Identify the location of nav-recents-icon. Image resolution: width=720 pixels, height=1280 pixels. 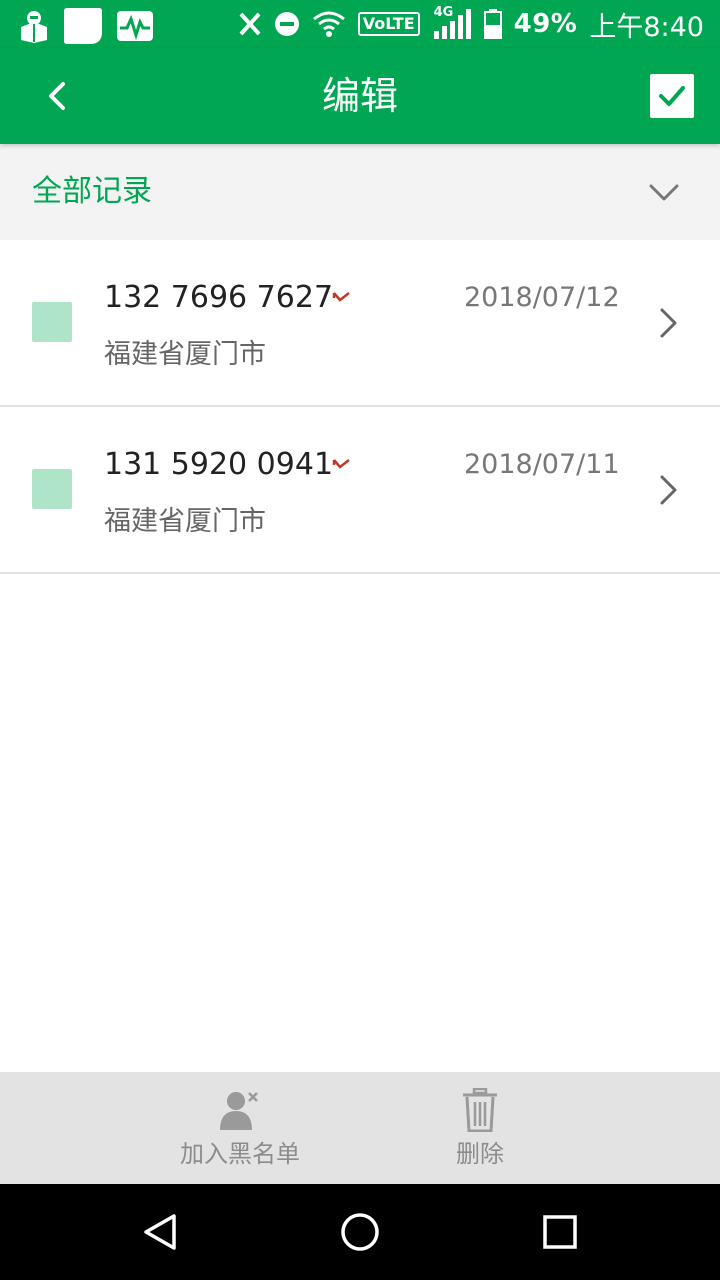
(560, 1232).